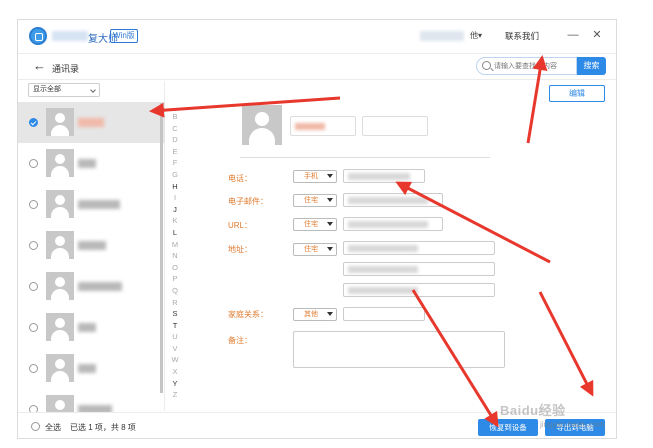 This screenshot has height=448, width=653. What do you see at coordinates (591, 66) in the screenshot?
I see `search-button: 搜索` at bounding box center [591, 66].